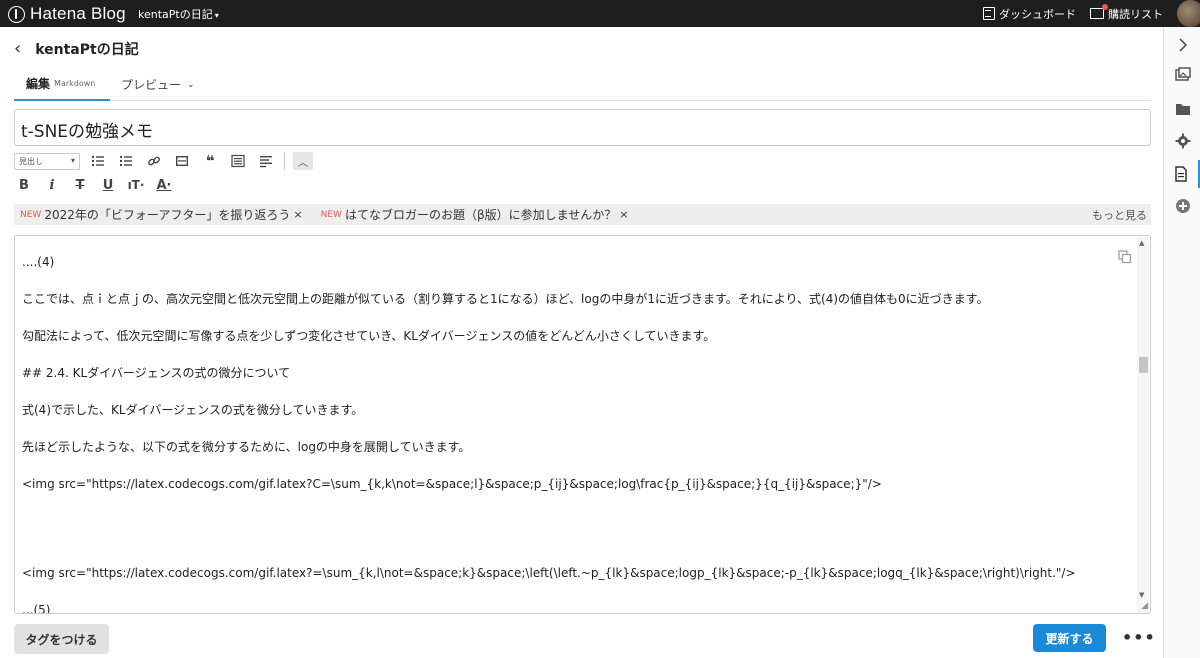 The width and height of the screenshot is (1200, 658). I want to click on toolbar-divider, so click(284, 161).